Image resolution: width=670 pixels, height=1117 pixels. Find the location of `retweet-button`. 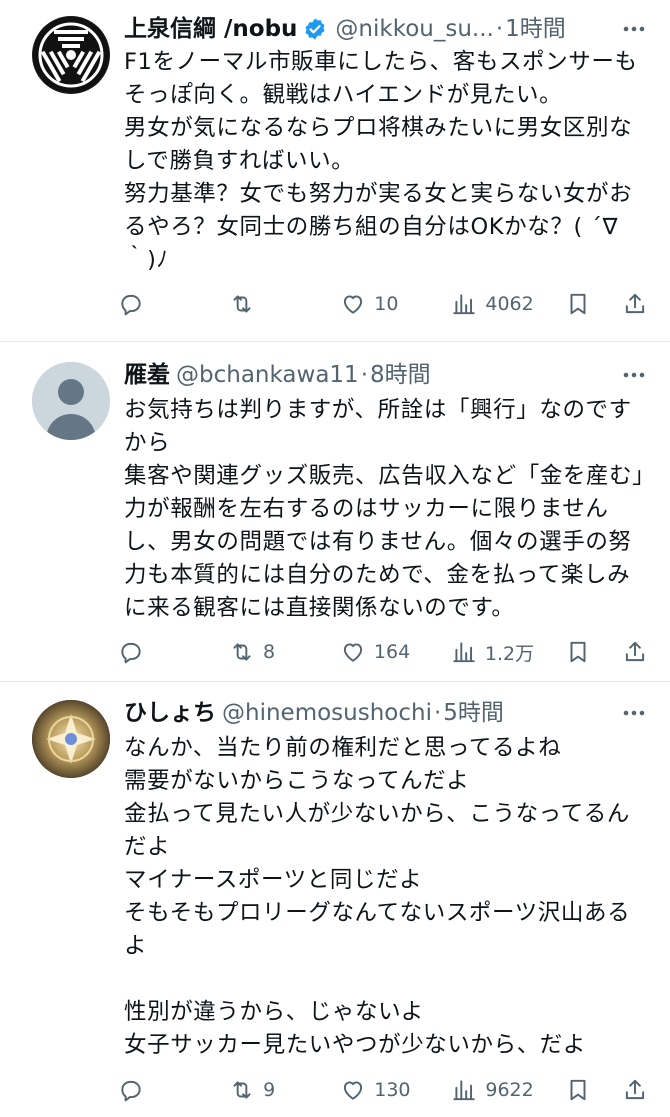

retweet-button is located at coordinates (269, 304).